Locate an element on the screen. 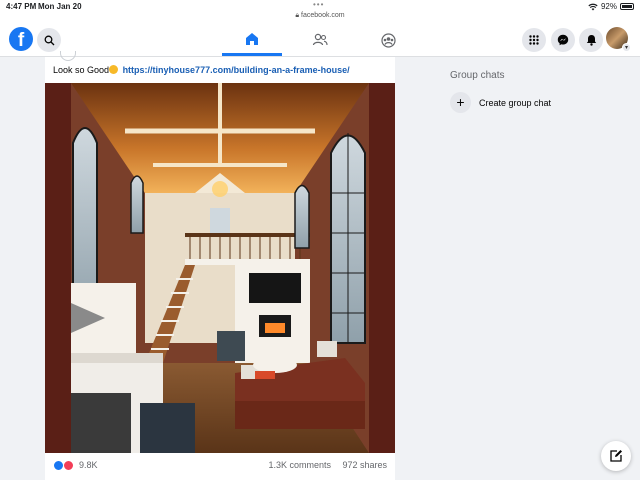  create-group-chat-button: + Create group chat is located at coordinates (500, 102).